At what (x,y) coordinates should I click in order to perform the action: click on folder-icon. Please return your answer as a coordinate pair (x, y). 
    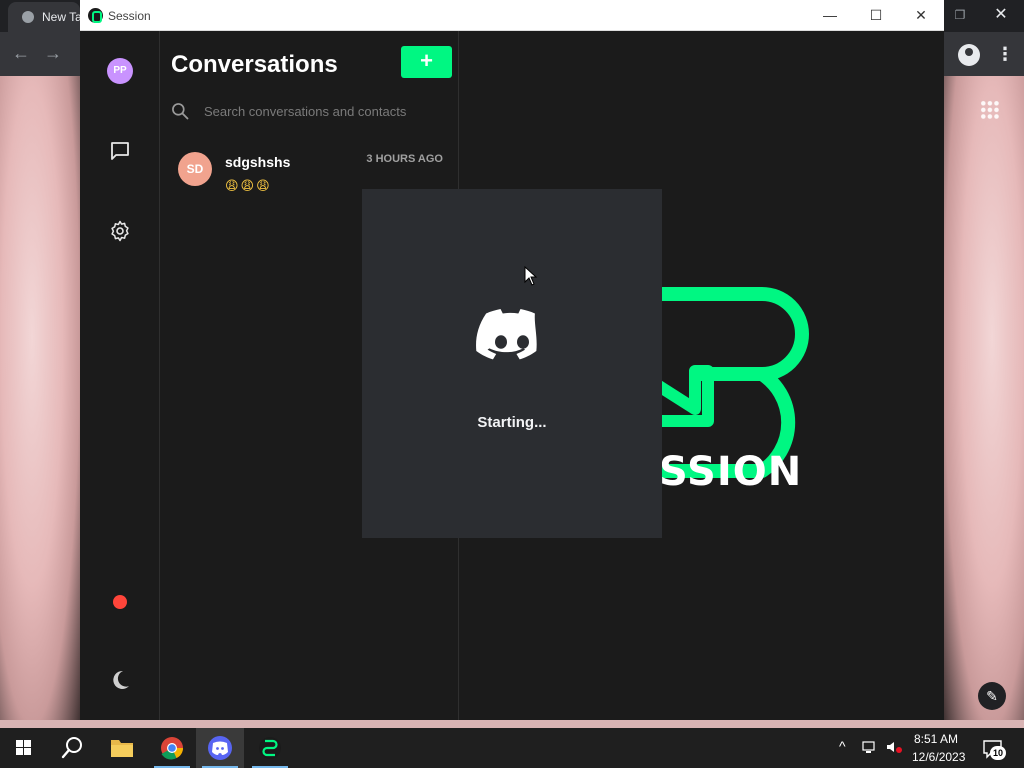
    Looking at the image, I should click on (122, 748).